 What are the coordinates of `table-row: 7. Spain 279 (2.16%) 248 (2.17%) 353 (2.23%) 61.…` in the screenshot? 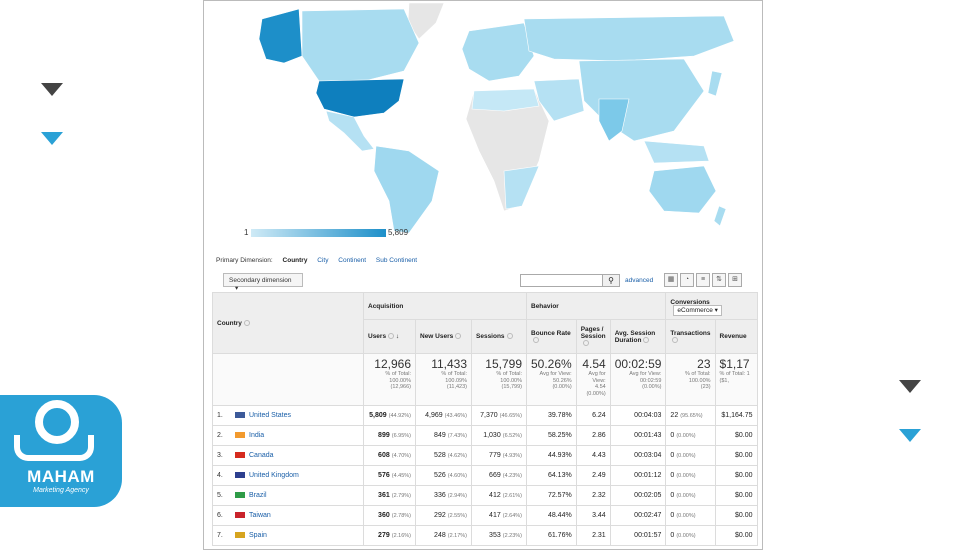 It's located at (485, 535).